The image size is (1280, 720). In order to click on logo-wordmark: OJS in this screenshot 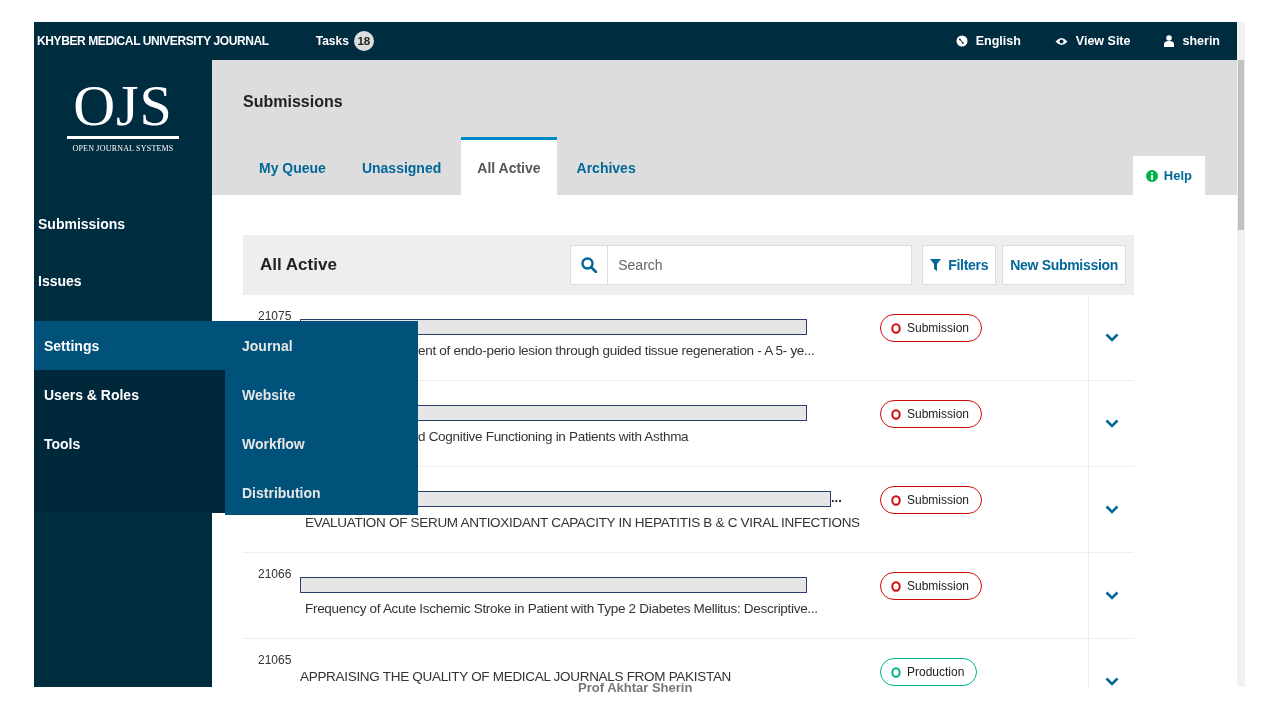, I will do `click(123, 106)`.